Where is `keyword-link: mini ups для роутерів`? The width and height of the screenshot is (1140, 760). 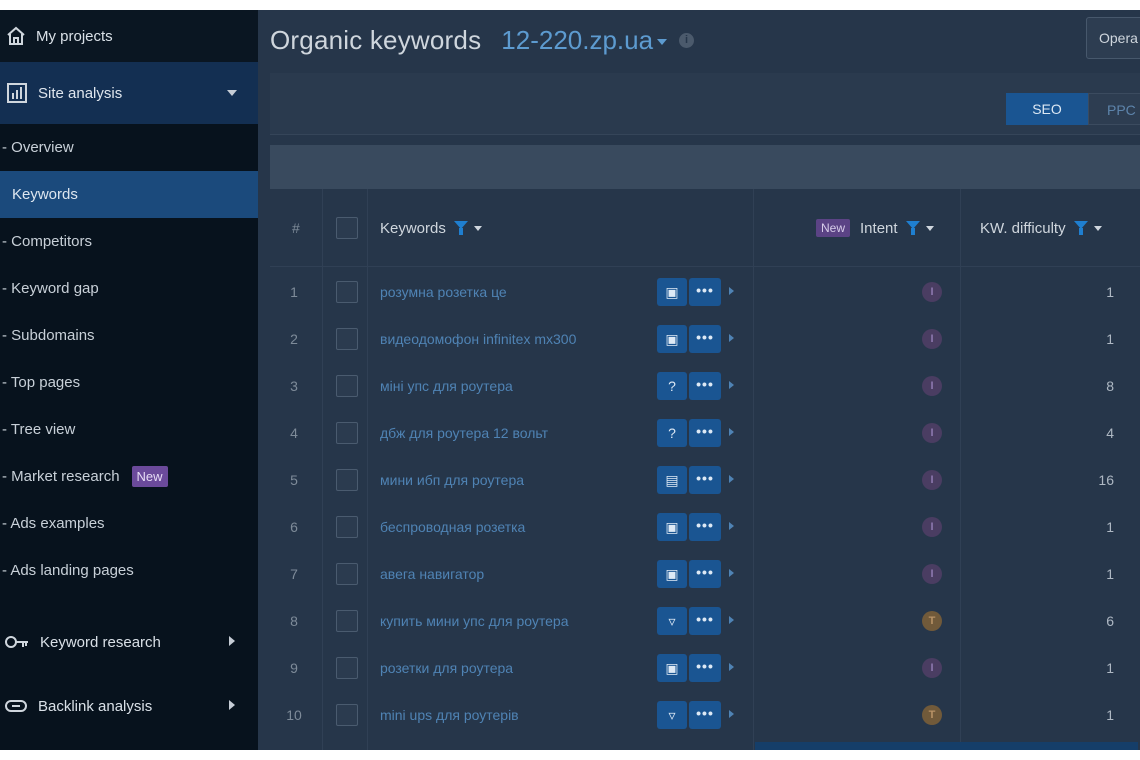 keyword-link: mini ups для роутерів is located at coordinates (449, 715).